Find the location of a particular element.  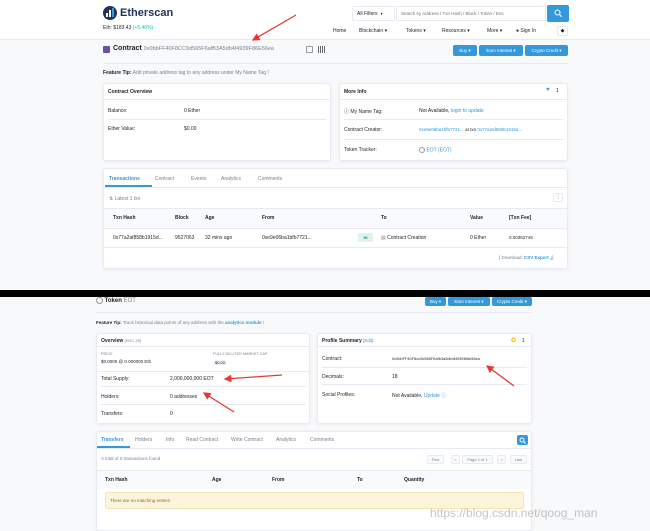

arrow-to-total-supply is located at coordinates (253, 378).